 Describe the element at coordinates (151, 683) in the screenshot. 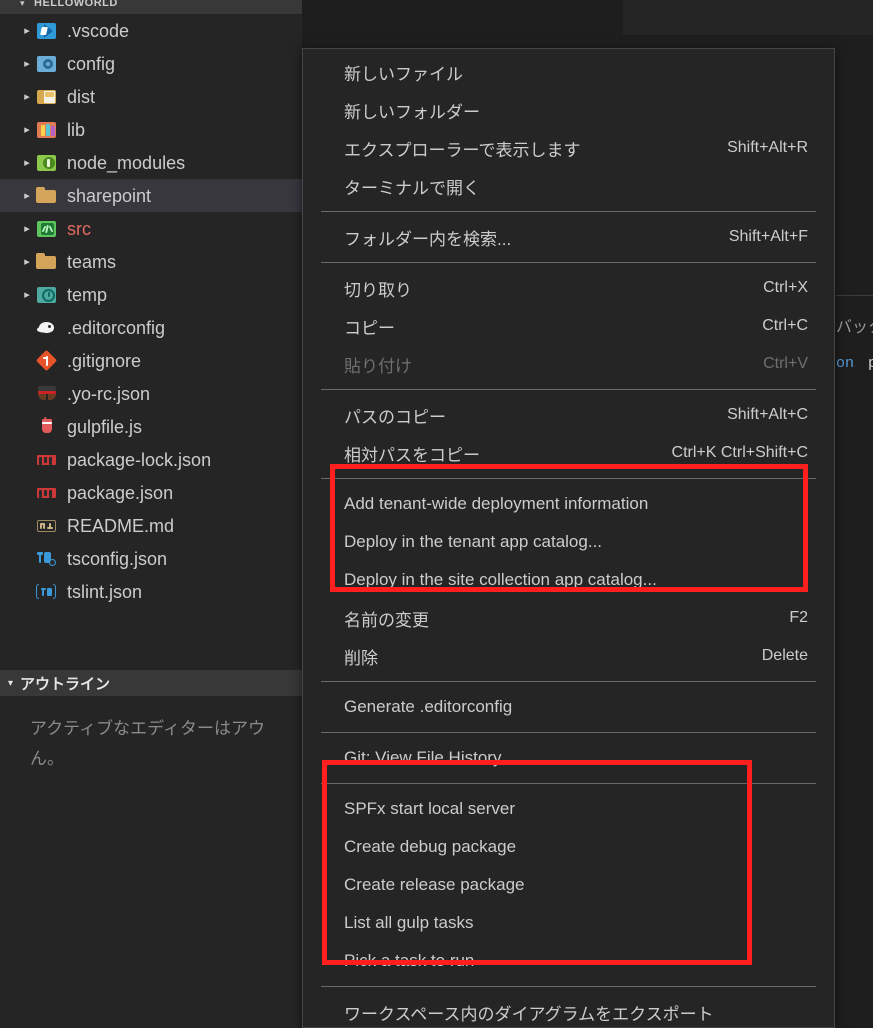

I see `outline-section-header: ▾ アウトライン` at that location.